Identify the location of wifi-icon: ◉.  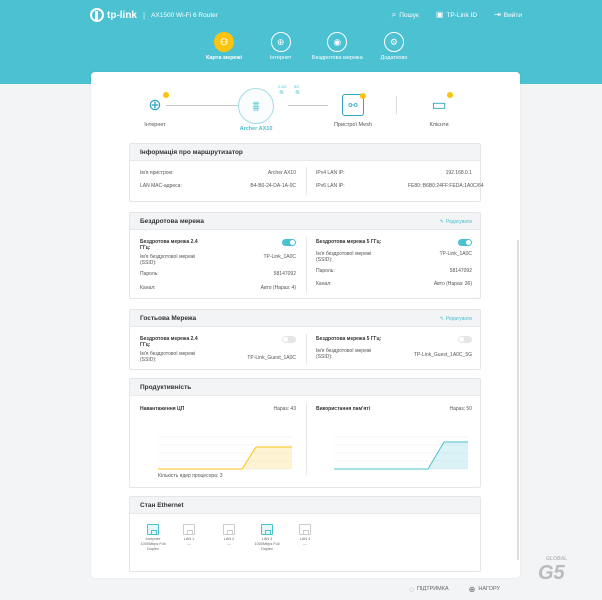
(337, 42).